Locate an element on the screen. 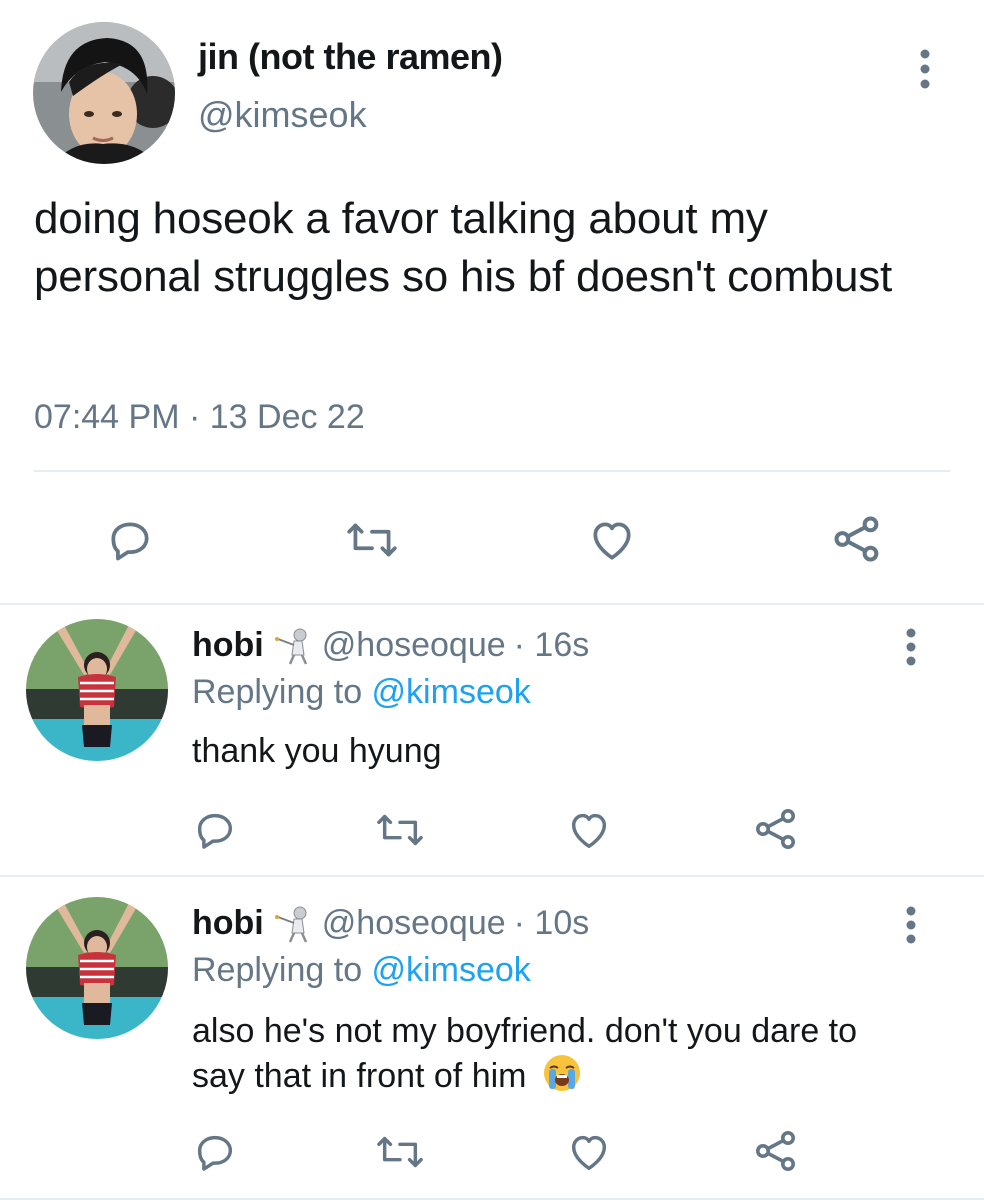 Image resolution: width=984 pixels, height=1200 pixels. reply-header: hobi @hoseoque · 10s is located at coordinates (390, 923).